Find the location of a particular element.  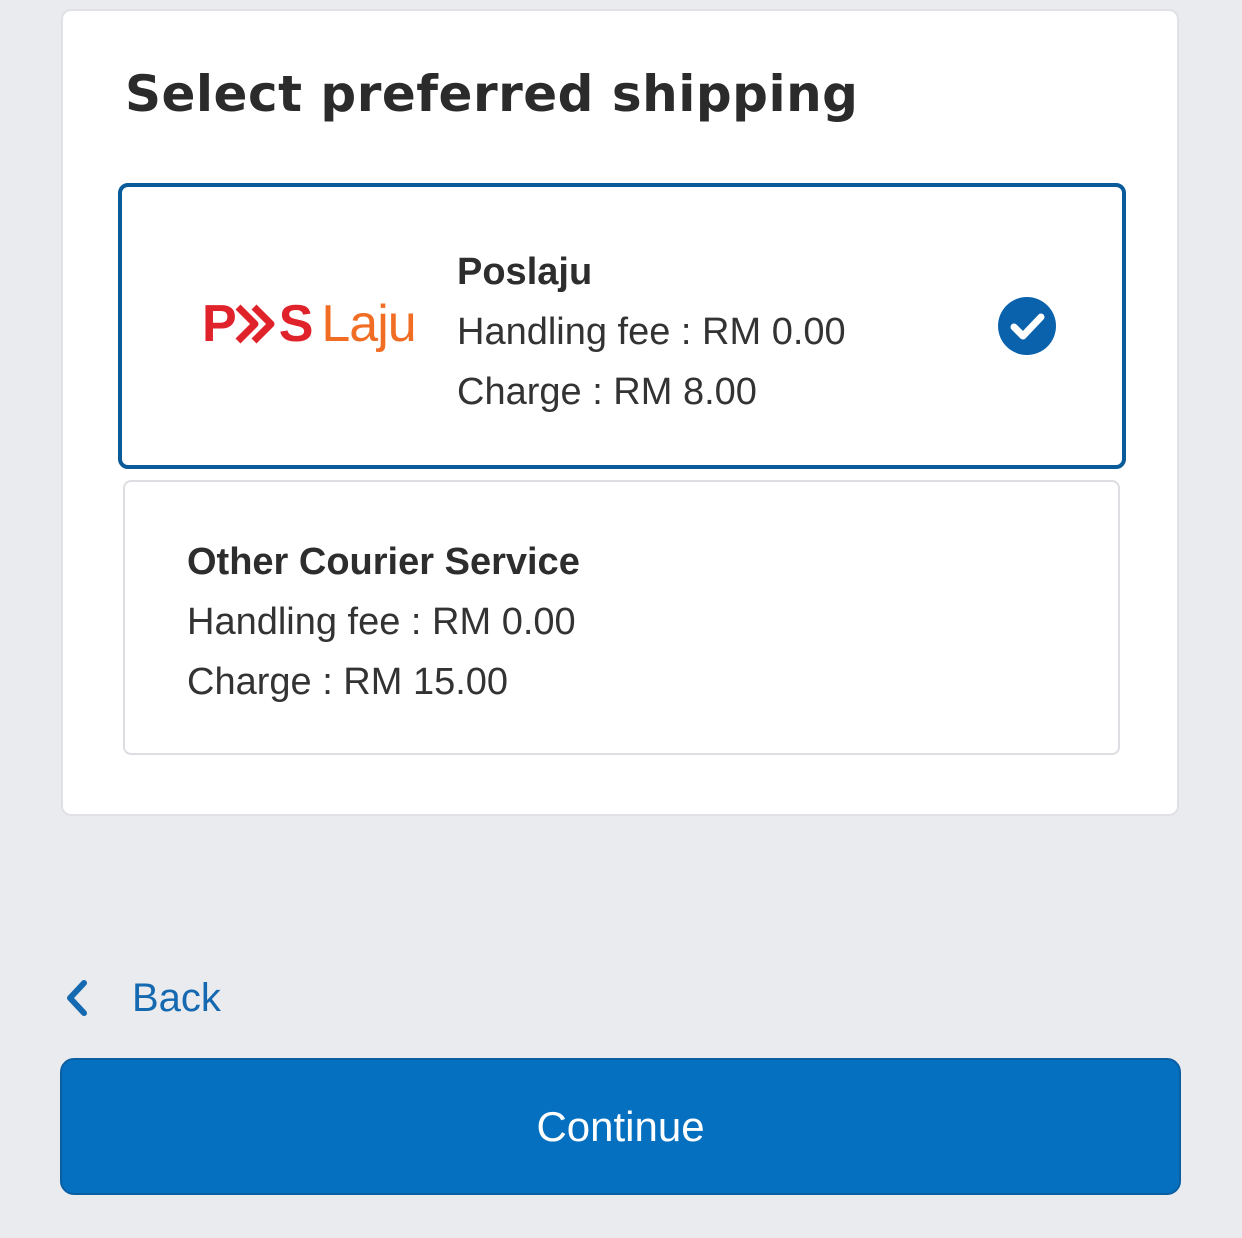

poslaju-logo-pos: PS is located at coordinates (257, 324).